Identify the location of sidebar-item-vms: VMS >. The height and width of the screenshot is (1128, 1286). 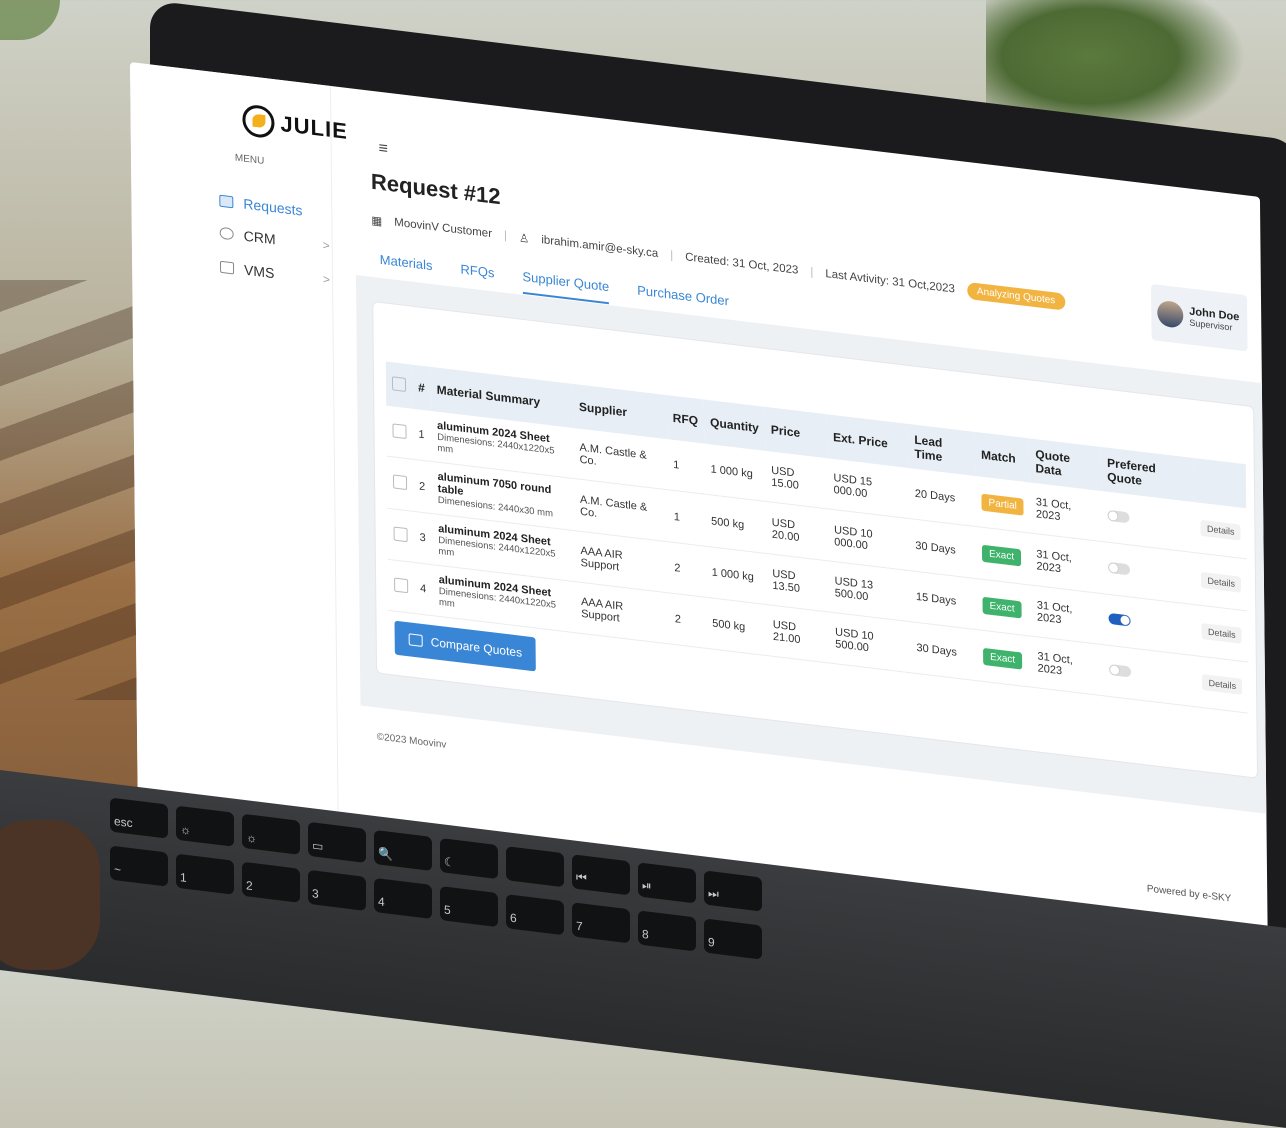
(275, 273).